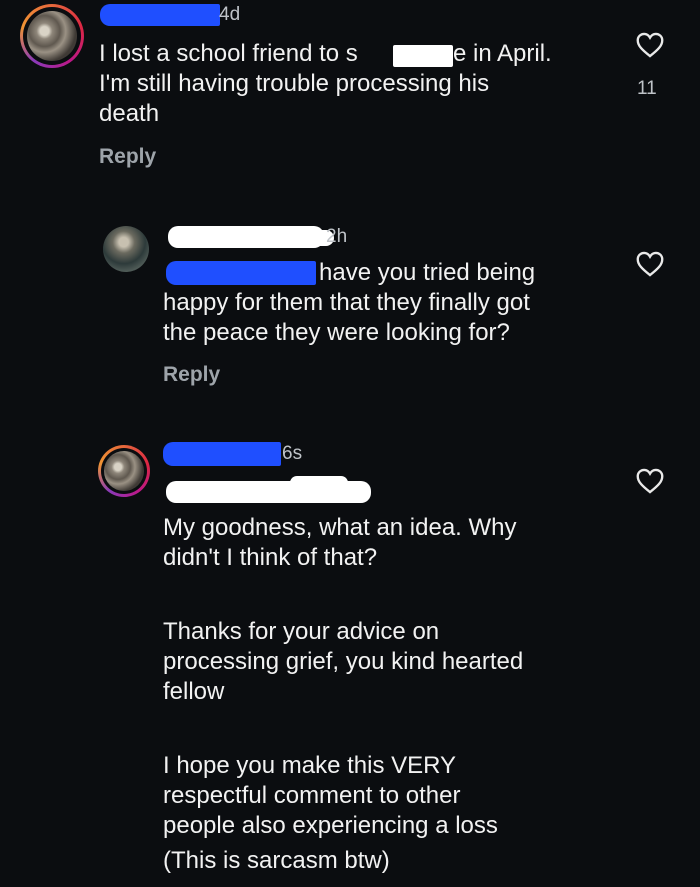 Image resolution: width=700 pixels, height=887 pixels. I want to click on comment-text-line: I'm still having trouble processing his, so click(294, 83).